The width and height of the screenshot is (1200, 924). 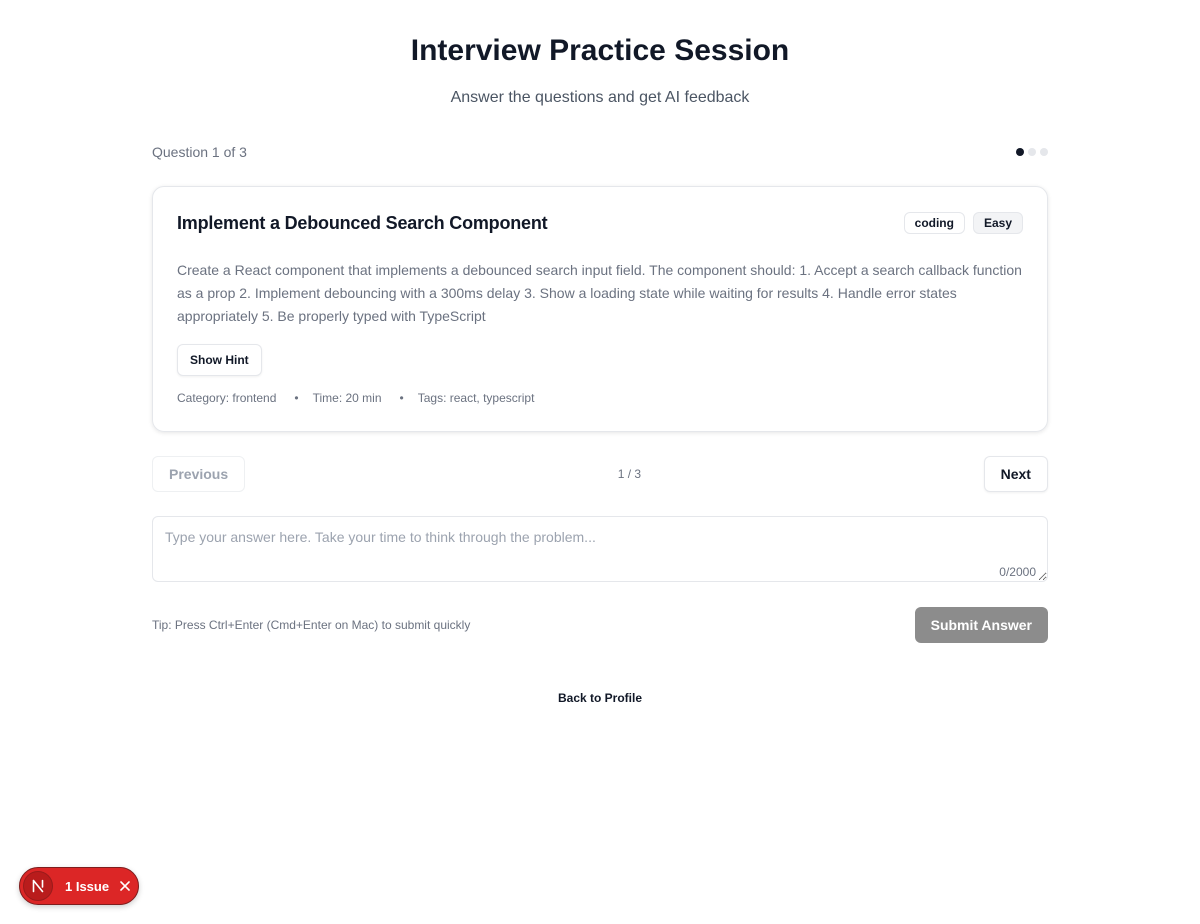 What do you see at coordinates (600, 698) in the screenshot?
I see `back-to-profile-link: Back to Profile` at bounding box center [600, 698].